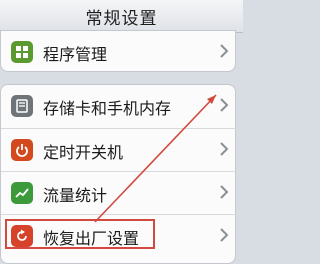 This screenshot has height=264, width=320. Describe the element at coordinates (22, 106) in the screenshot. I see `storage-icon` at that location.